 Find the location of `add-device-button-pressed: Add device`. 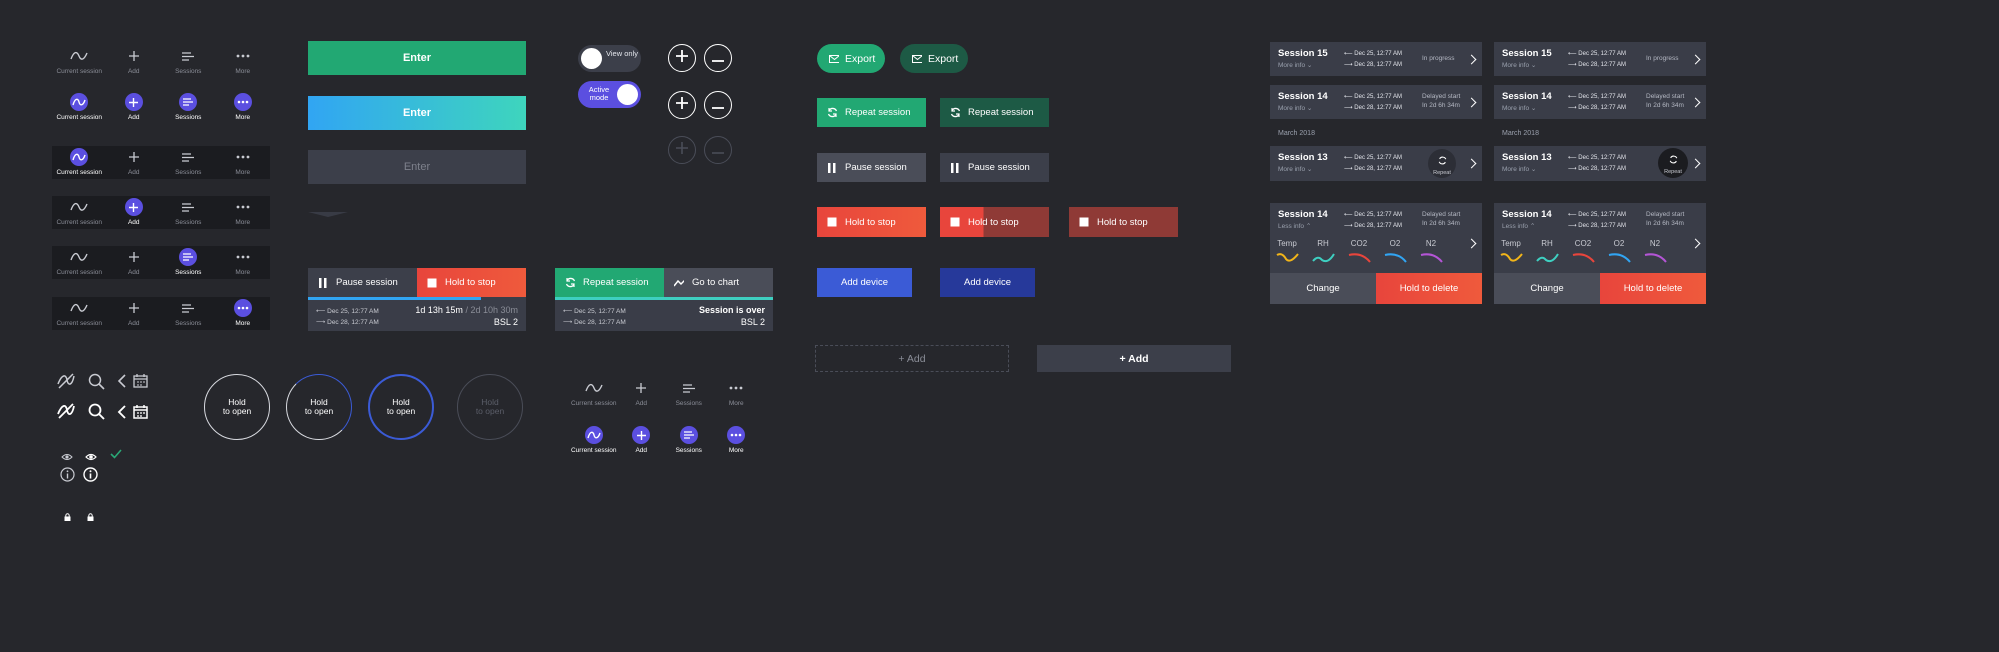

add-device-button-pressed: Add device is located at coordinates (987, 282).